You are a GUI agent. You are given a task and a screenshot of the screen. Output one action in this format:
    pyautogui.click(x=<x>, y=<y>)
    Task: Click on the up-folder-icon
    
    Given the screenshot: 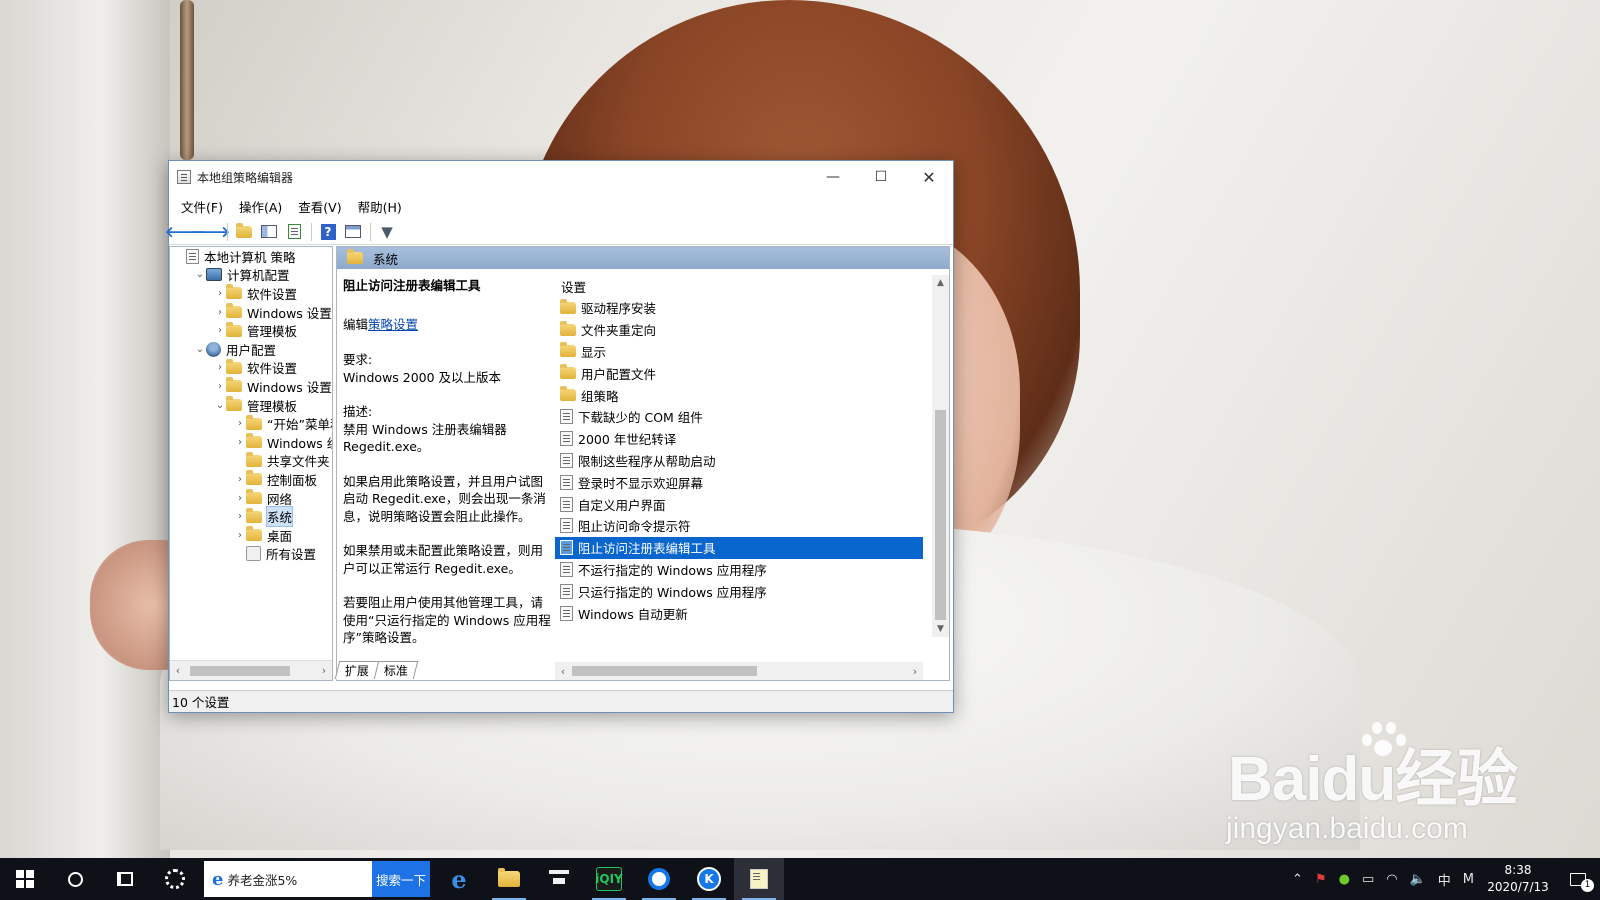 What is the action you would take?
    pyautogui.click(x=244, y=232)
    